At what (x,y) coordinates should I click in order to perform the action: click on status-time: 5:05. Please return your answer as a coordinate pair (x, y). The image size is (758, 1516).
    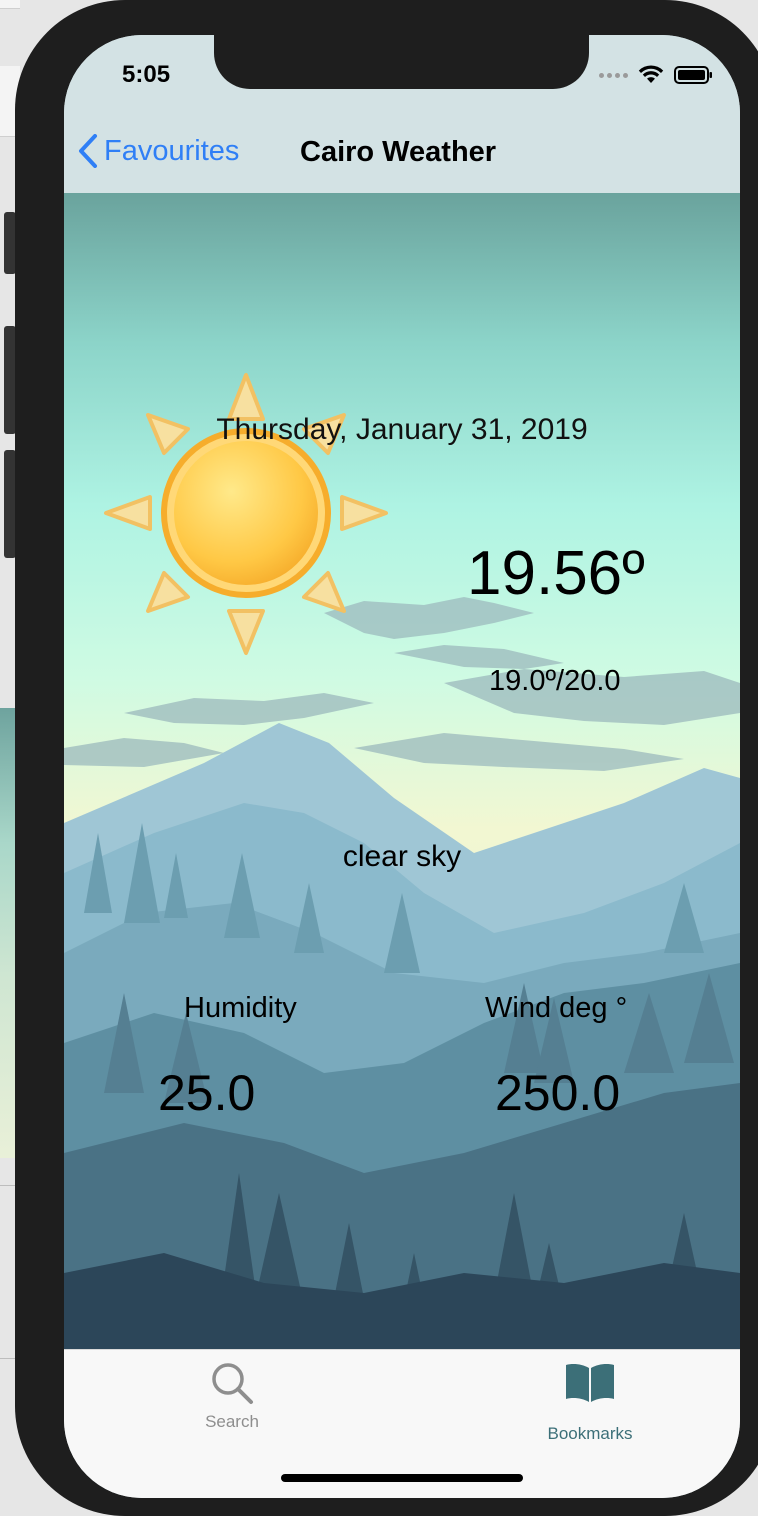
    Looking at the image, I should click on (146, 74).